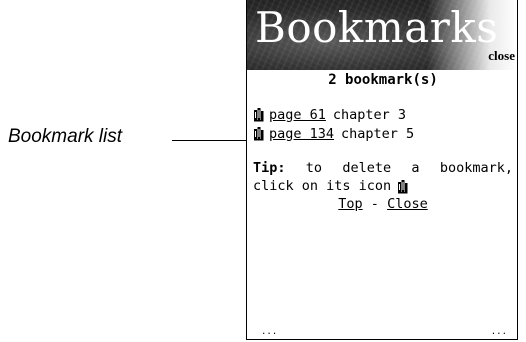  What do you see at coordinates (367, 168) in the screenshot?
I see `tip-word: delete` at bounding box center [367, 168].